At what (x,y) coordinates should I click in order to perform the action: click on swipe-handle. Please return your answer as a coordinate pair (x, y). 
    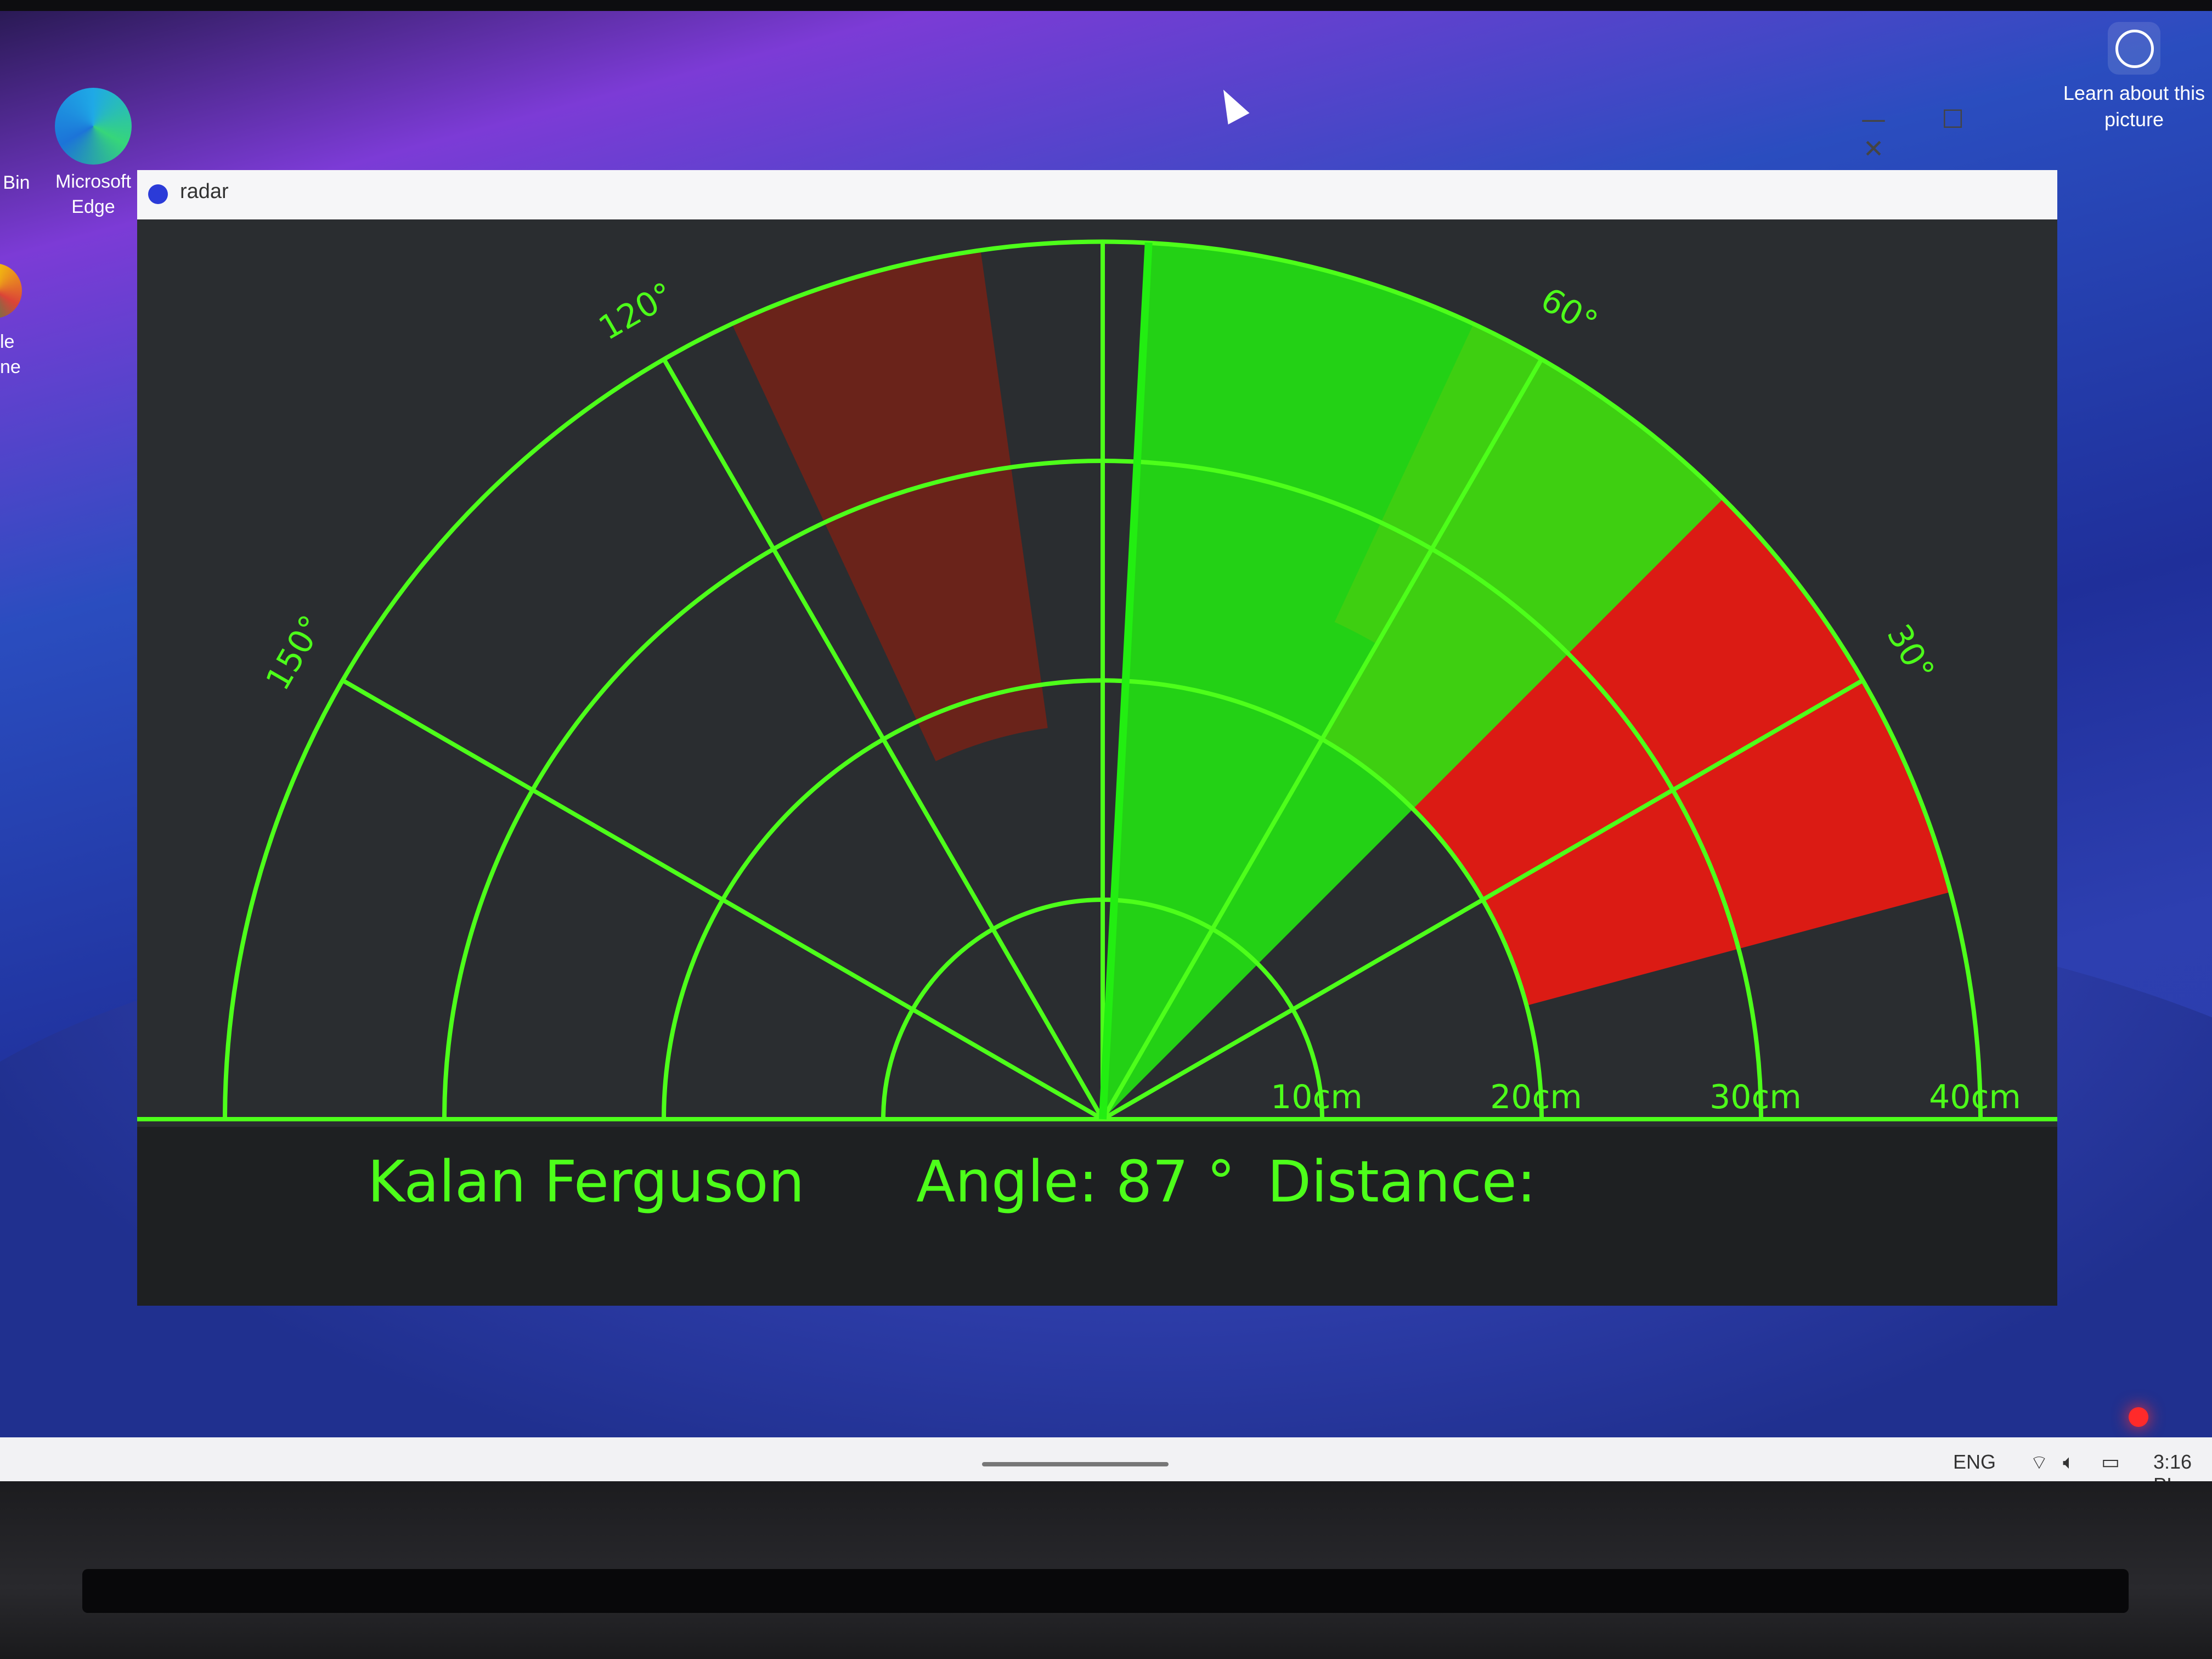
    Looking at the image, I should click on (1075, 1464).